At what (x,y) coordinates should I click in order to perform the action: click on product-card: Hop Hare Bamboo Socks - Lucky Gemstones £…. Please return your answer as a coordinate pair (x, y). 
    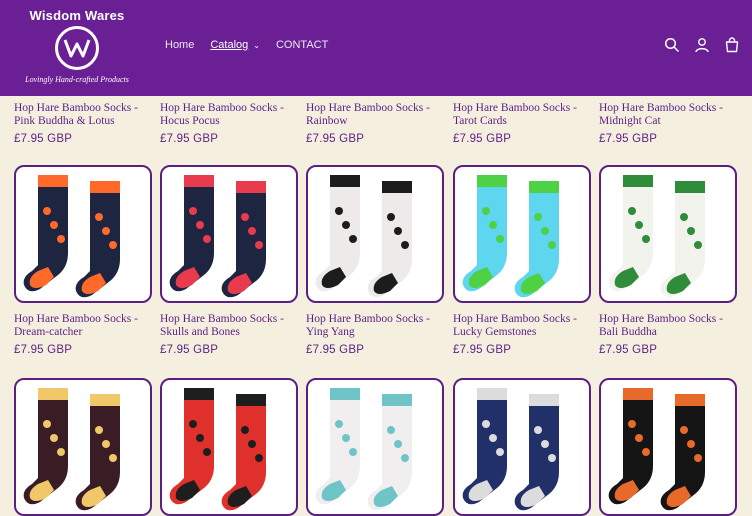
    Looking at the image, I should click on (522, 260).